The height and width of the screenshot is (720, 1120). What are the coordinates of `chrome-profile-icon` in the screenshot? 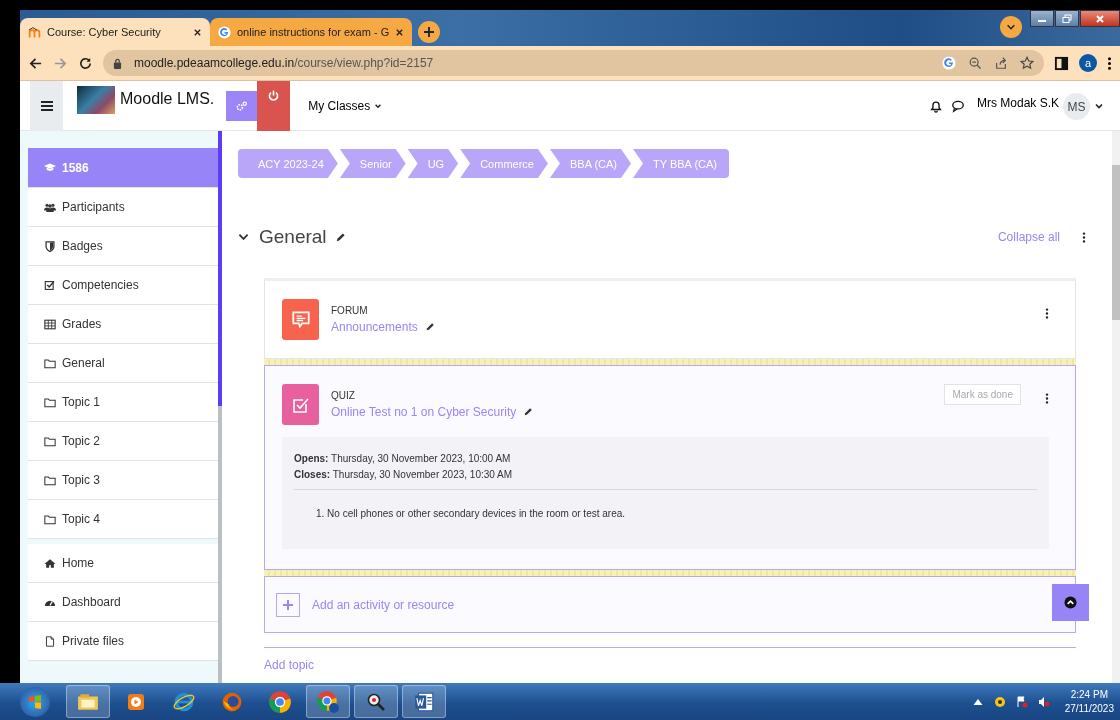 It's located at (328, 701).